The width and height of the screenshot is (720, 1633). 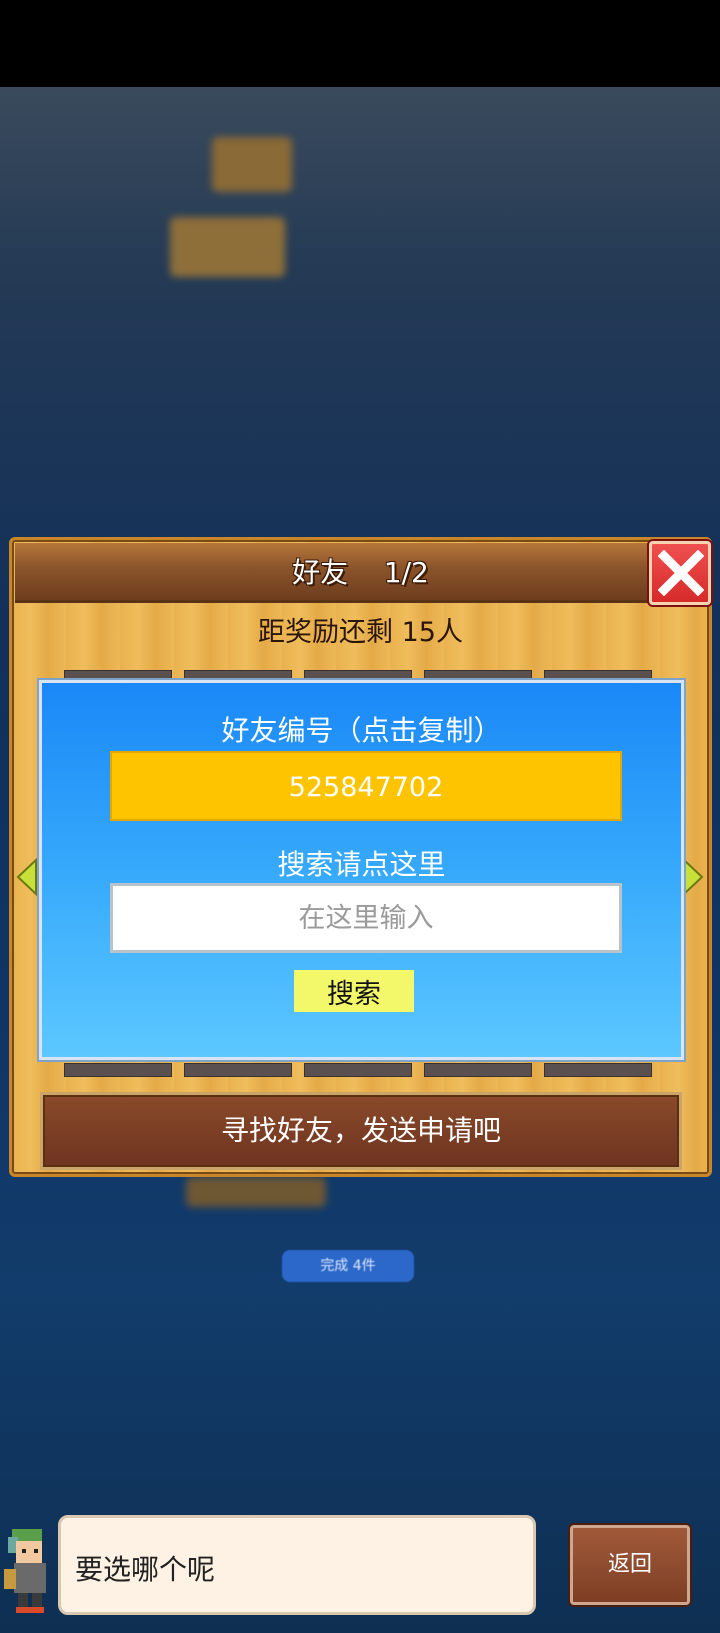 I want to click on dialog-header: 好友 1/2, so click(x=363, y=573).